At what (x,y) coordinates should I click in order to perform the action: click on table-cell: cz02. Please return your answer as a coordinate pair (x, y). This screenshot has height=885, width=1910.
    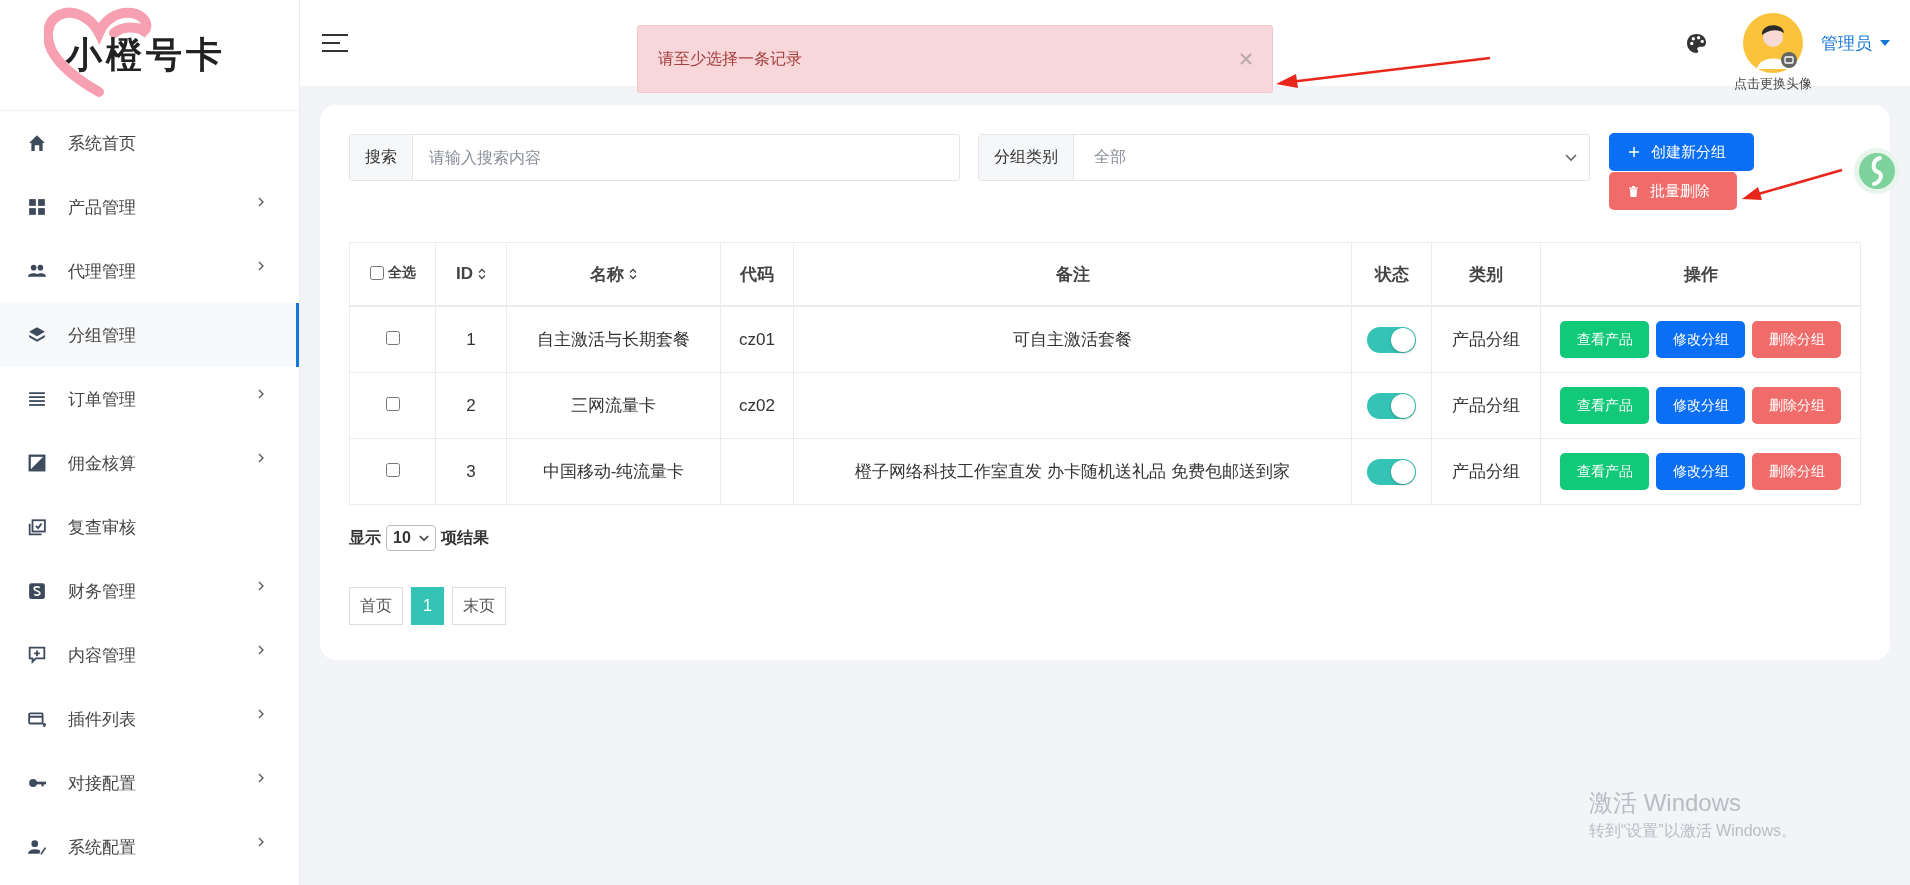
    Looking at the image, I should click on (757, 405).